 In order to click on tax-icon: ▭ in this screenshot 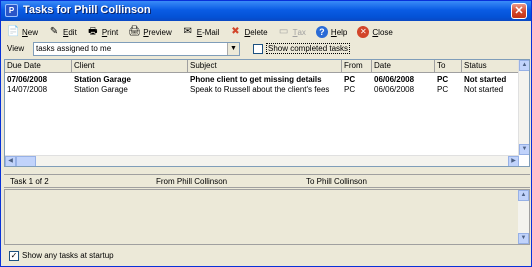, I will do `click(283, 31)`.